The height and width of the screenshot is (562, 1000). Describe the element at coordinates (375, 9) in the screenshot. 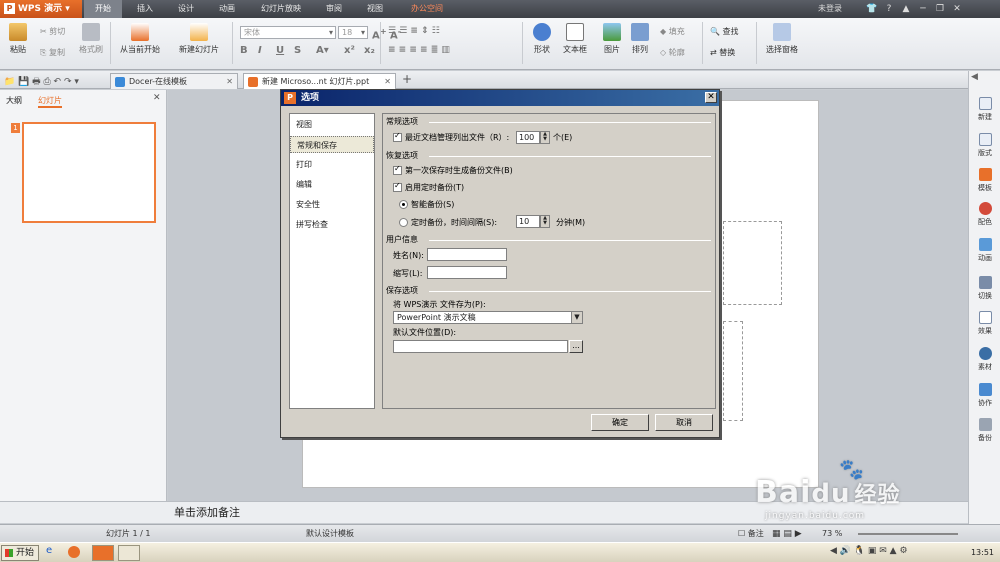

I see `tab-view: 视图` at that location.